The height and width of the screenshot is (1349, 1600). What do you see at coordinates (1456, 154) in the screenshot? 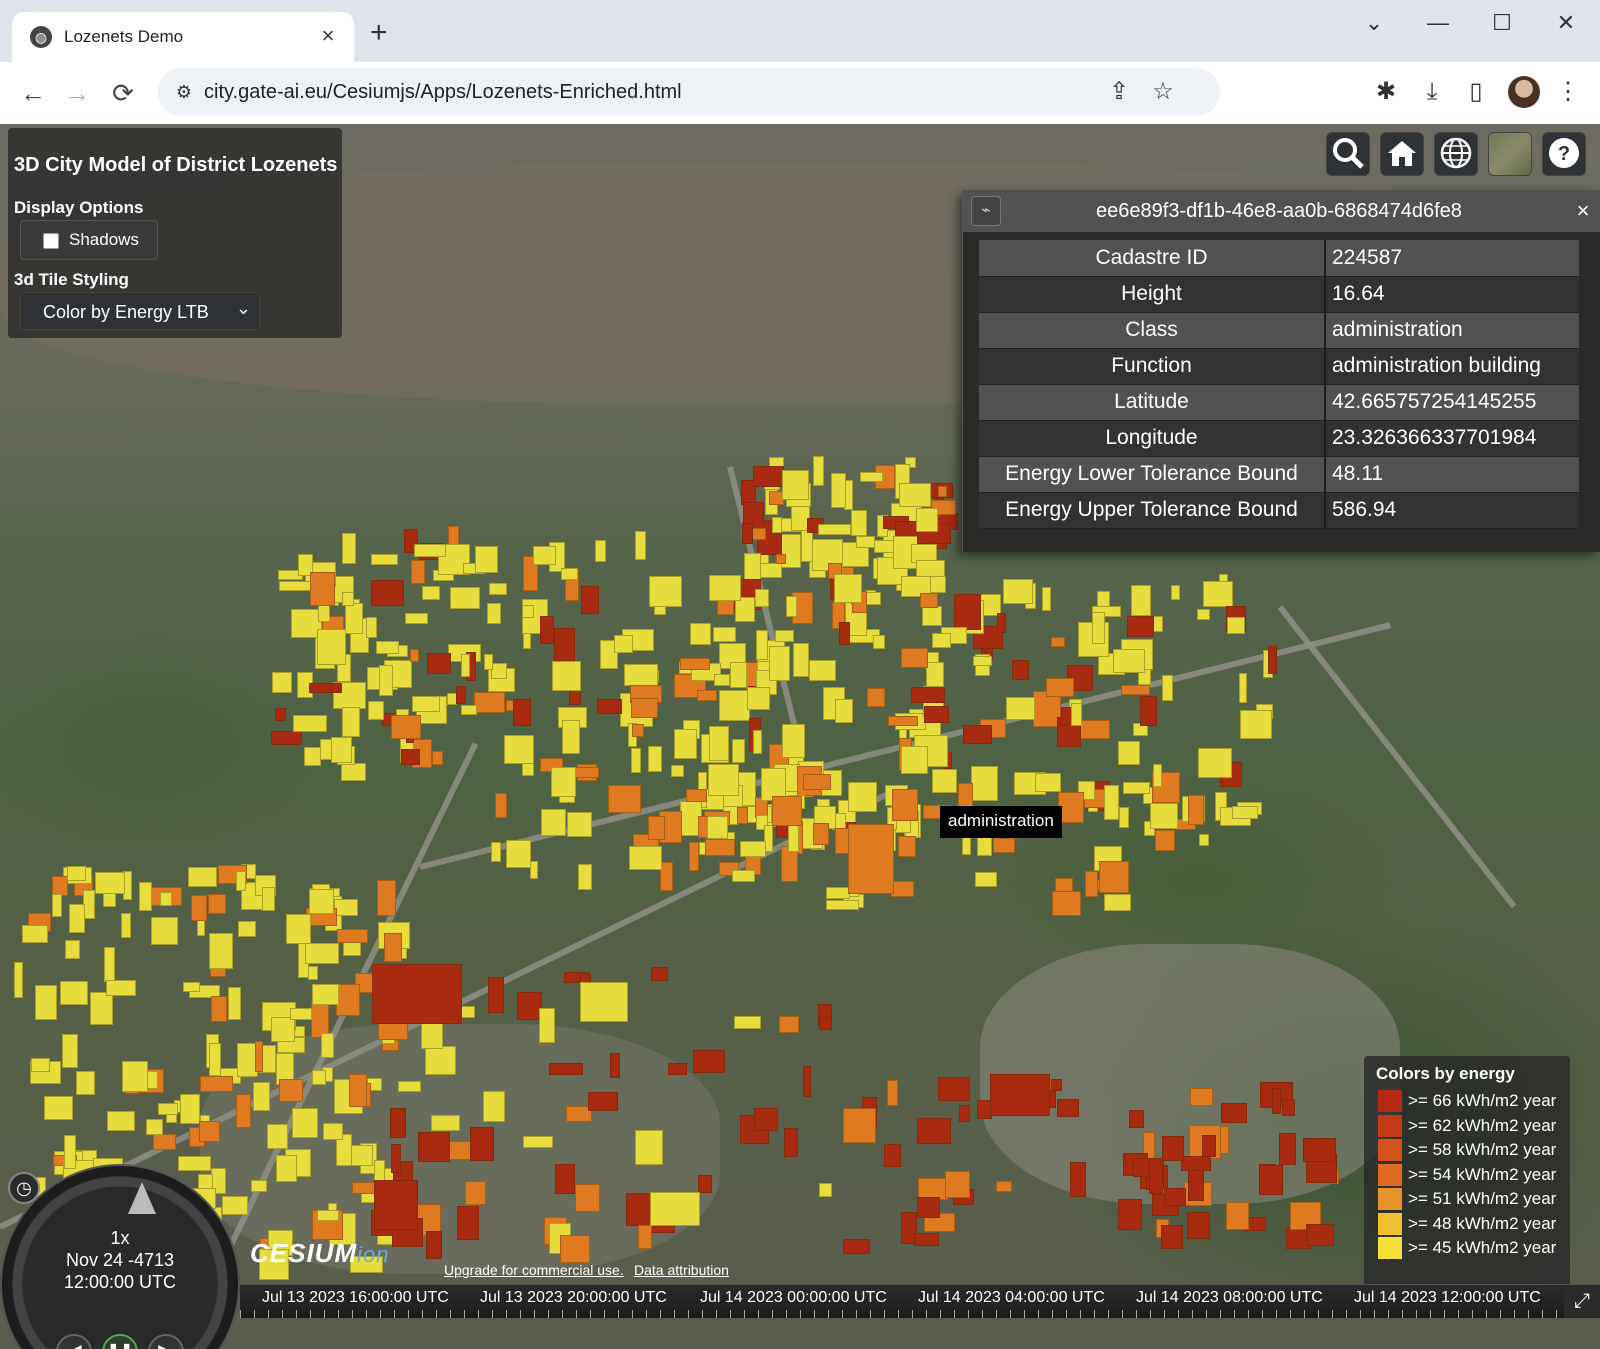
I see `scene-mode-button` at bounding box center [1456, 154].